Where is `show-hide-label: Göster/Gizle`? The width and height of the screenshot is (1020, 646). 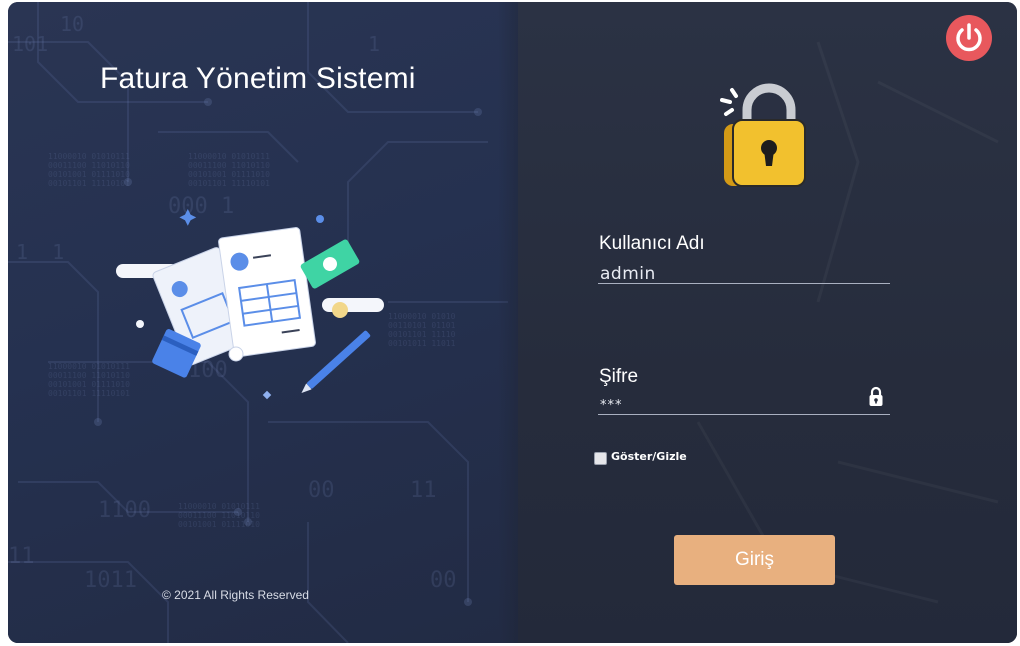 show-hide-label: Göster/Gizle is located at coordinates (649, 456).